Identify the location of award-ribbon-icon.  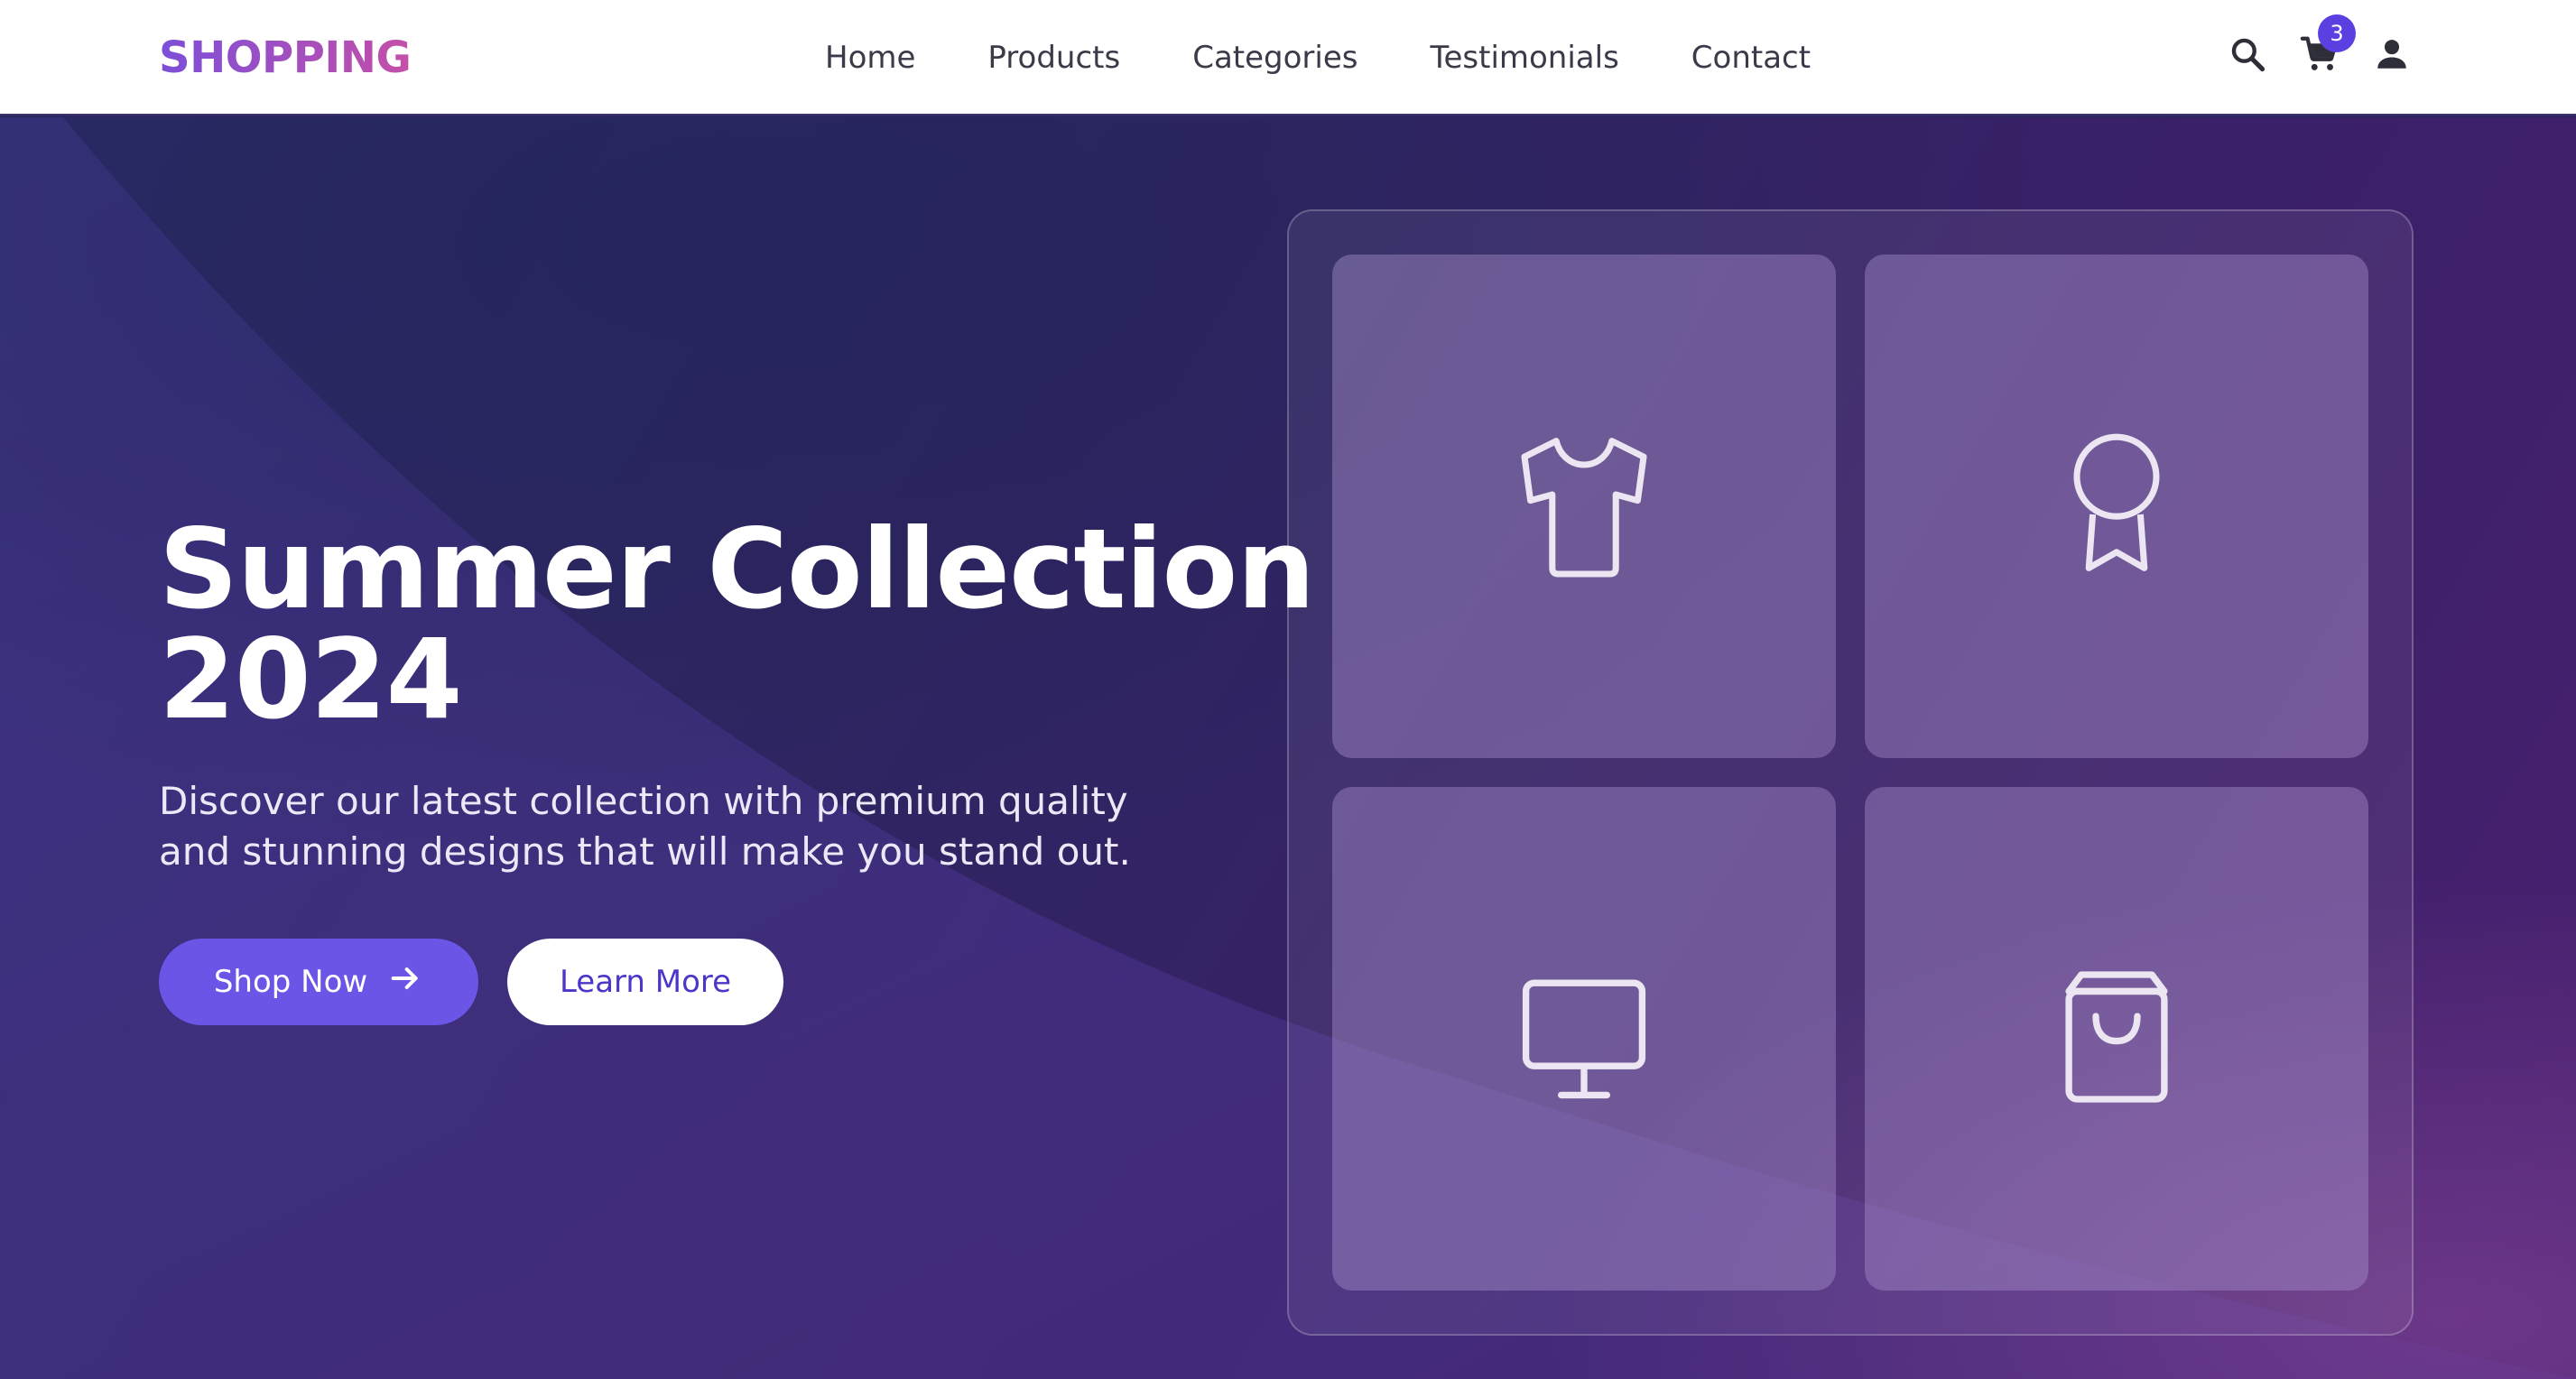
(2116, 506).